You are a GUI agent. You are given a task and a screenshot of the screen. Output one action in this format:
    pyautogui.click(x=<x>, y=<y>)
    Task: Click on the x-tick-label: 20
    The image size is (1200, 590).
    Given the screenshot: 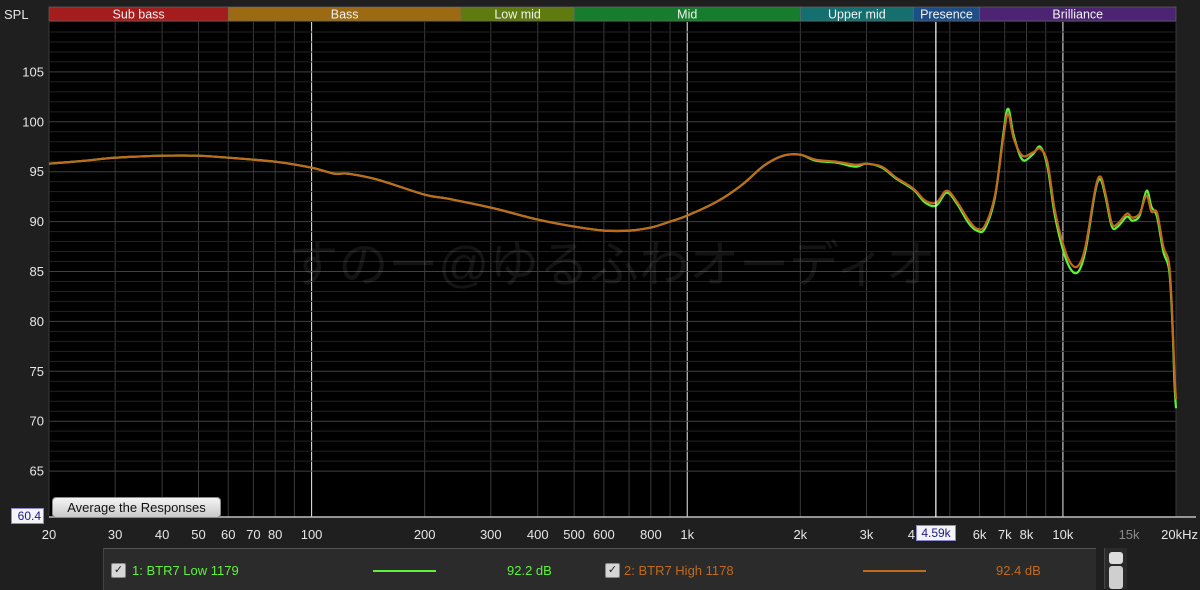 What is the action you would take?
    pyautogui.click(x=49, y=534)
    